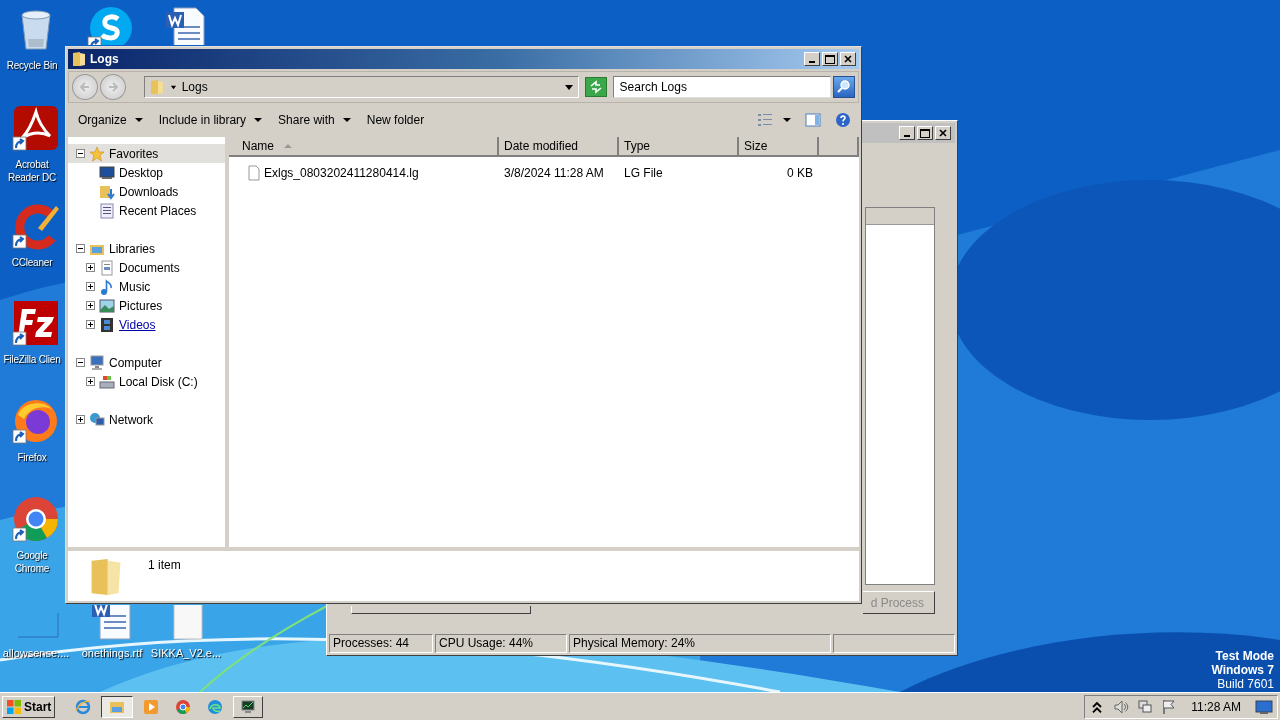  I want to click on sort-arrow-icon, so click(288, 146).